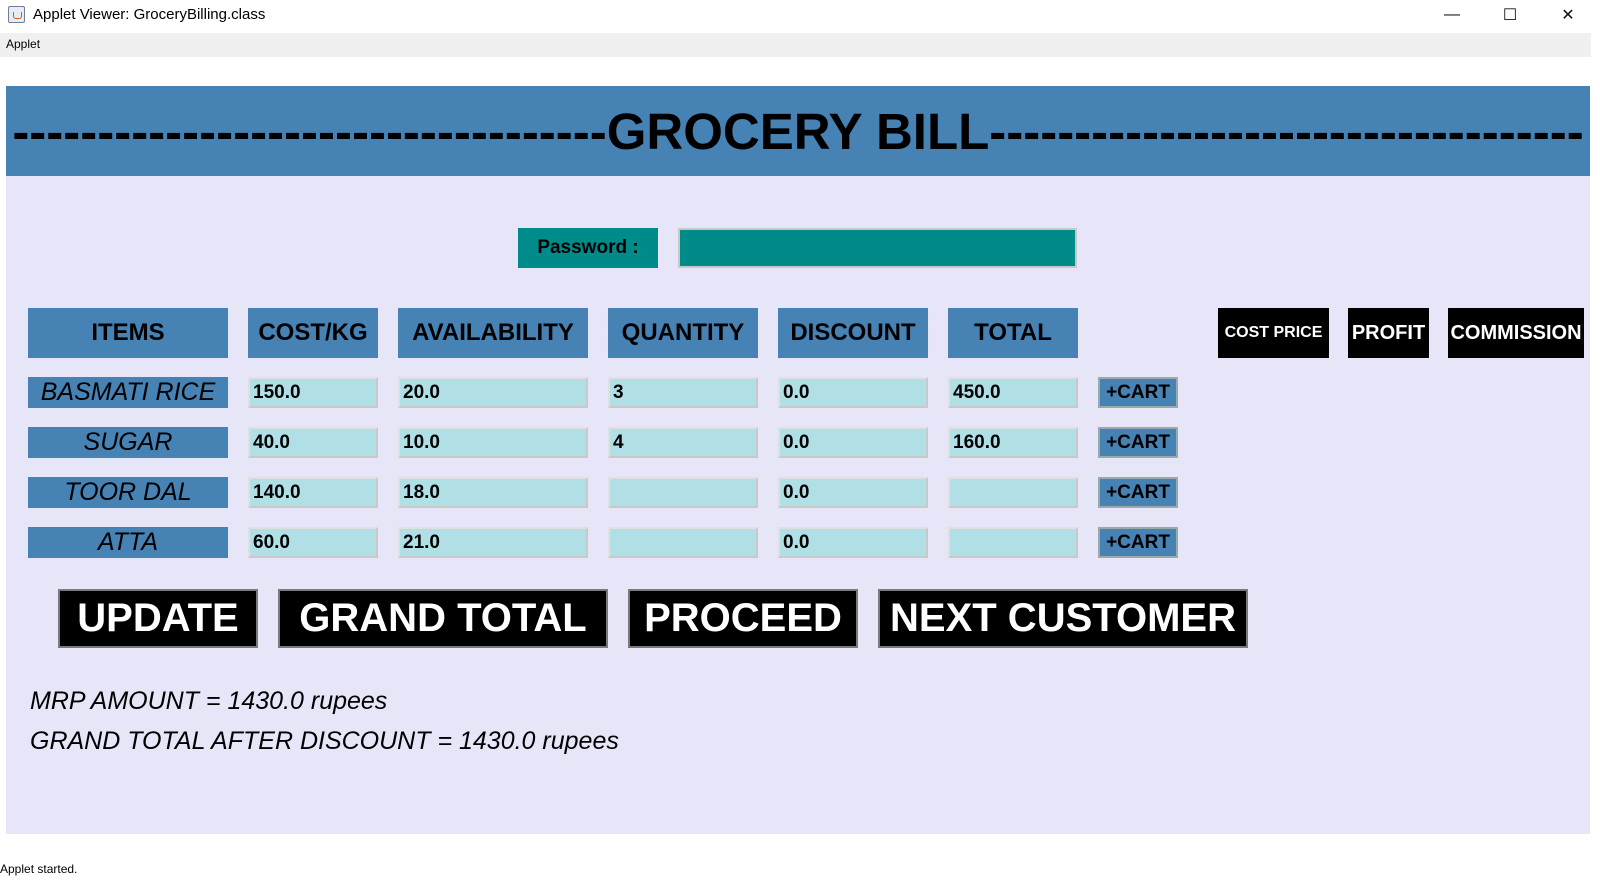  I want to click on next-customer-button: NEXT CUSTOMER, so click(1063, 618).